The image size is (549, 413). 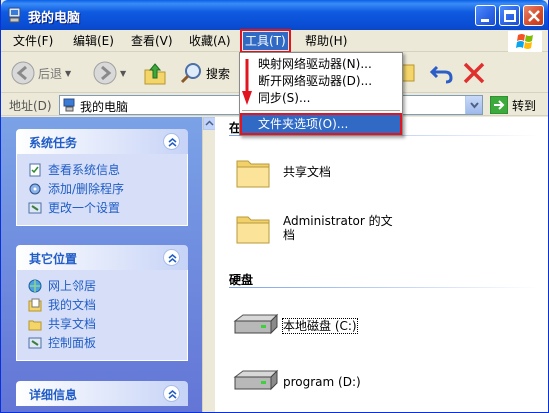 What do you see at coordinates (102, 323) in the screenshot?
I see `shared-documents-link: 共享文档` at bounding box center [102, 323].